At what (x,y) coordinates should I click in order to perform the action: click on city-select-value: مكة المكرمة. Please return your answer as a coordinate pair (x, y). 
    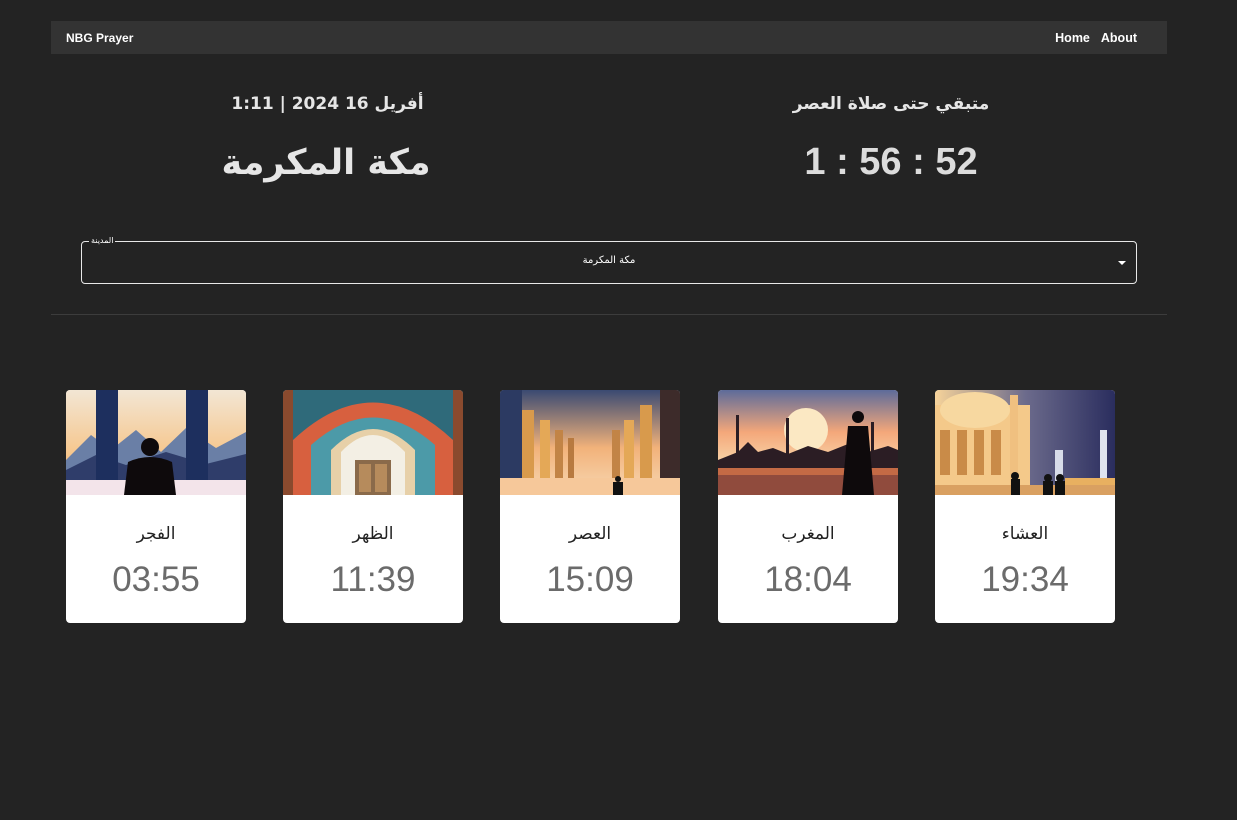
    Looking at the image, I should click on (609, 260).